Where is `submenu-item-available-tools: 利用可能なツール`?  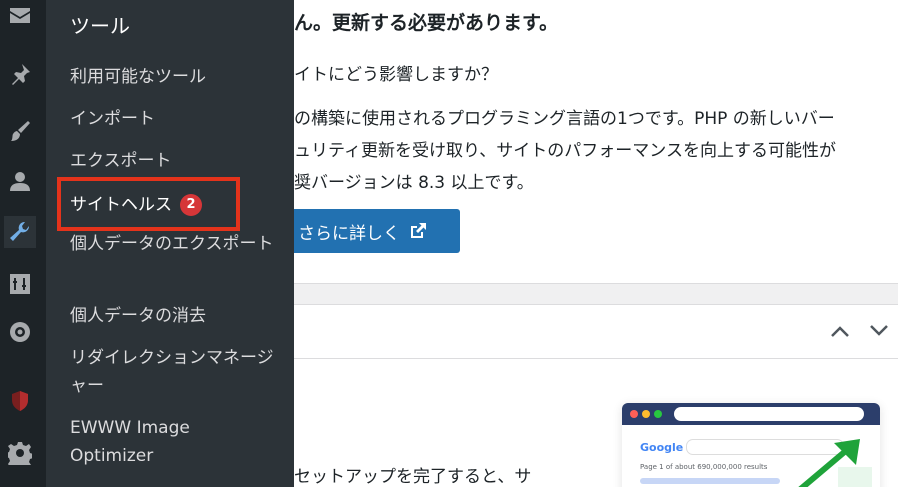 submenu-item-available-tools: 利用可能なツール is located at coordinates (175, 77).